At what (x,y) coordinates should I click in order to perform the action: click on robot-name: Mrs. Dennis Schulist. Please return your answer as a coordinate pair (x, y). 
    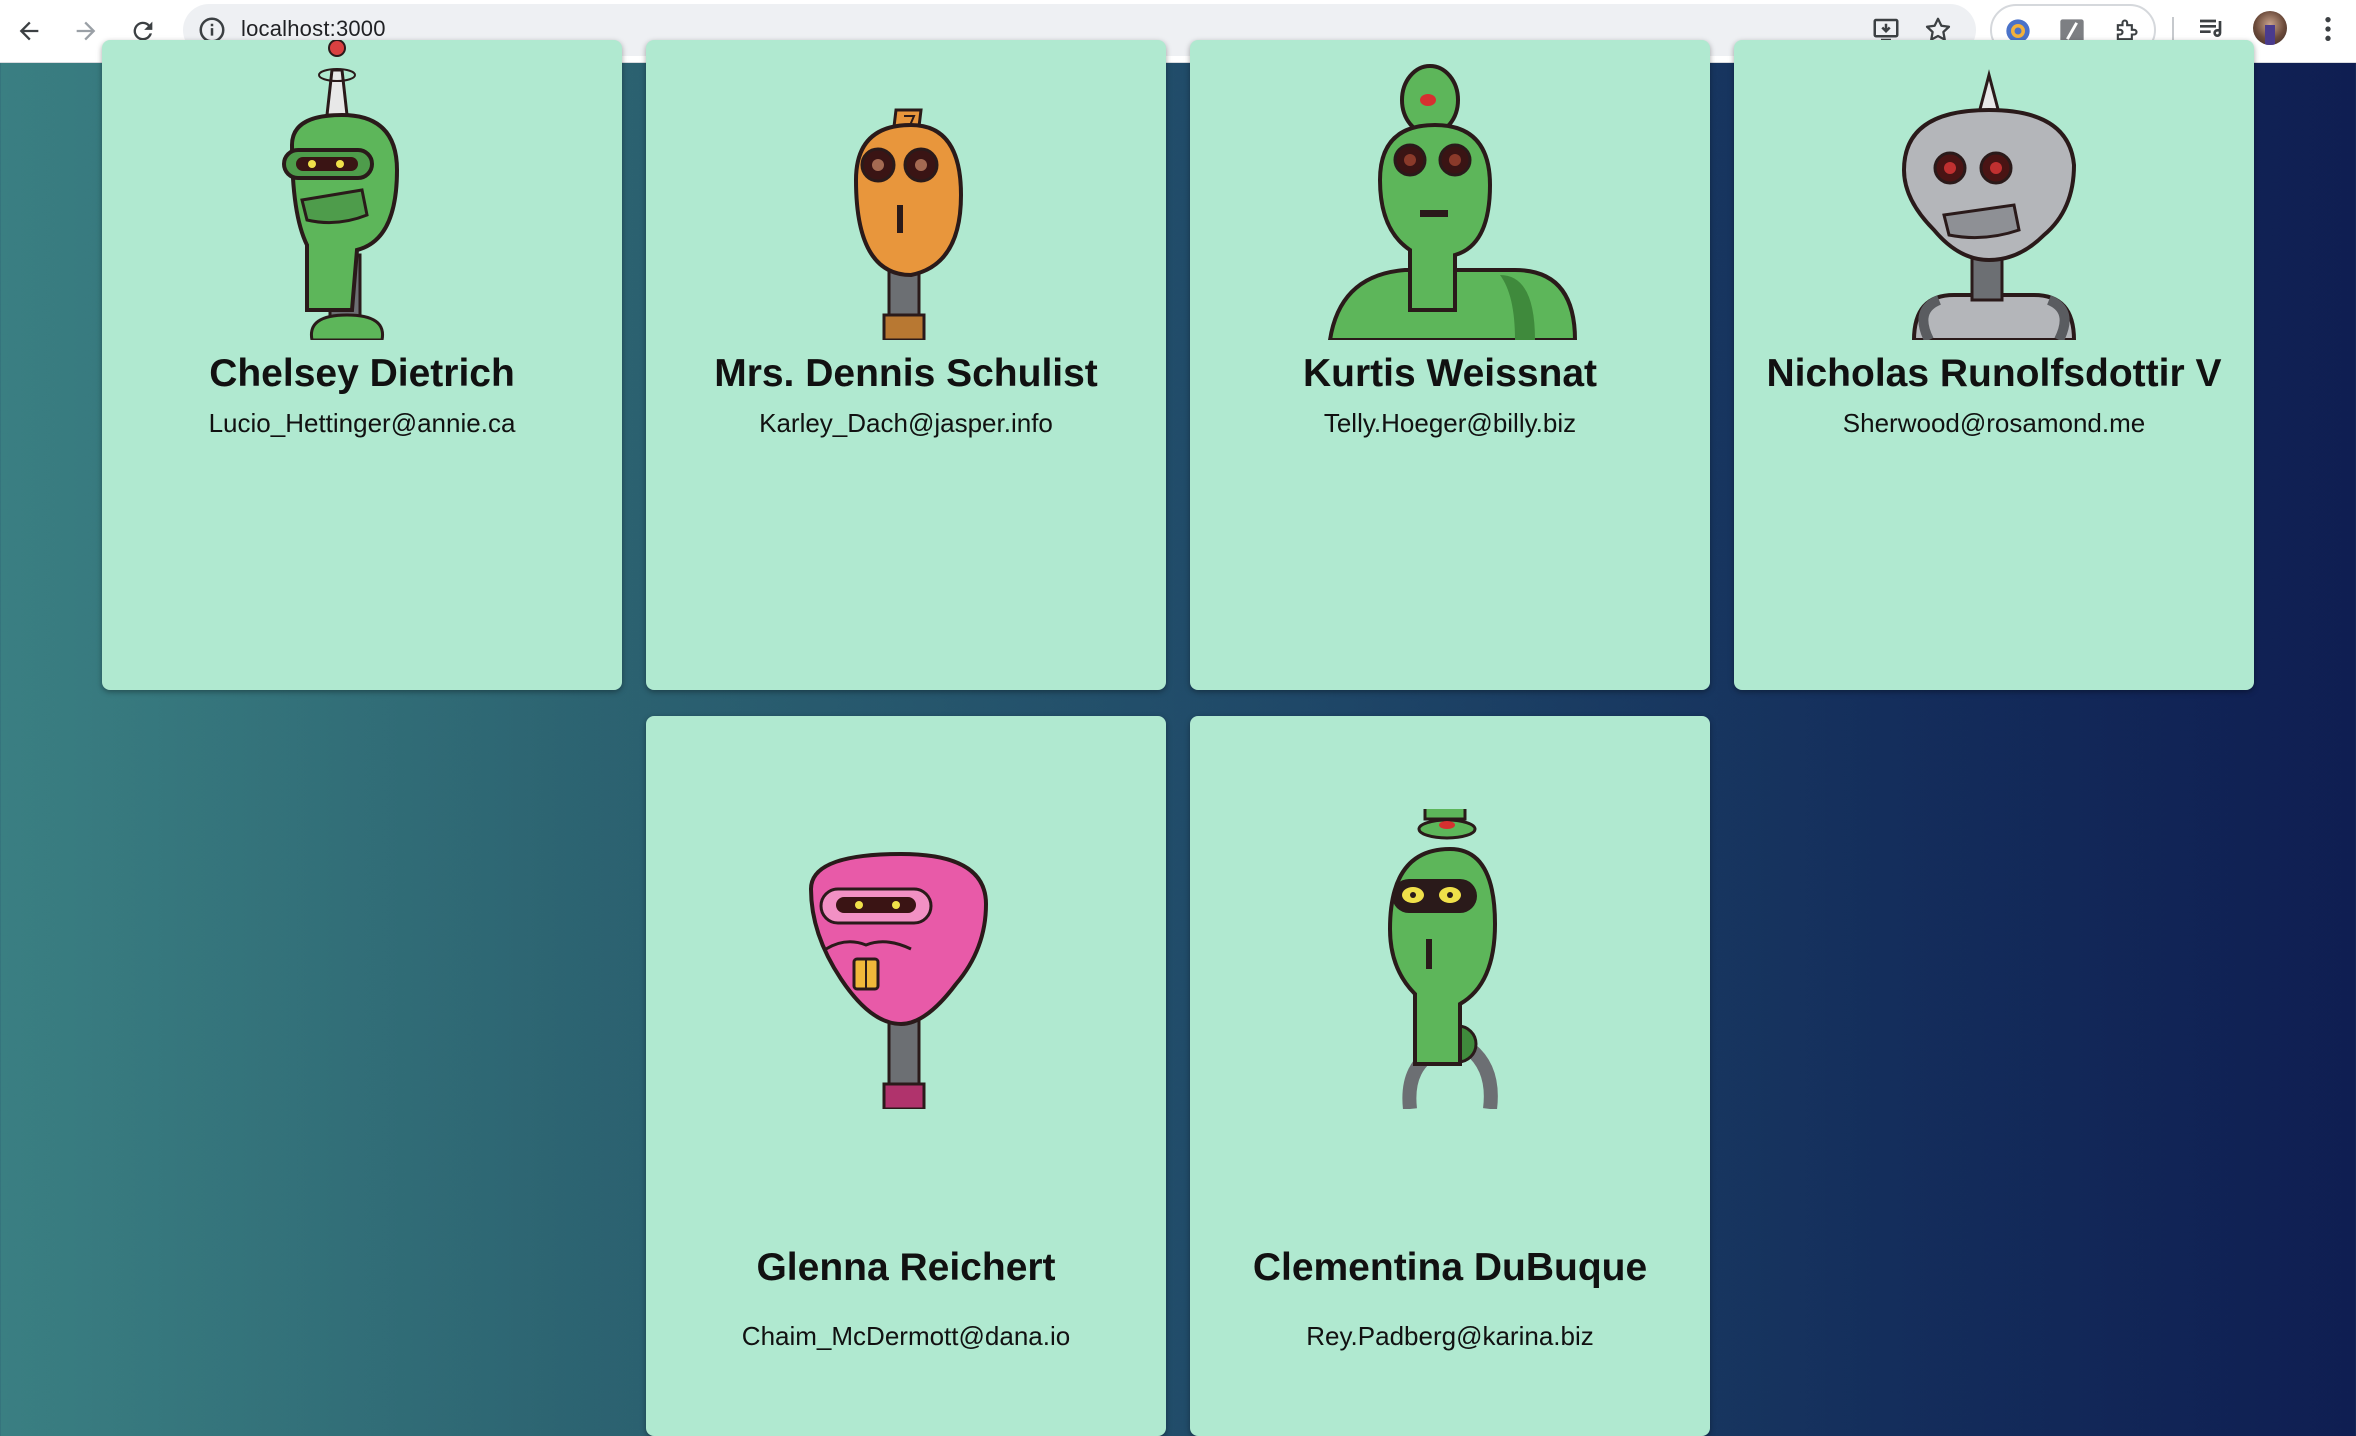
    Looking at the image, I should click on (906, 373).